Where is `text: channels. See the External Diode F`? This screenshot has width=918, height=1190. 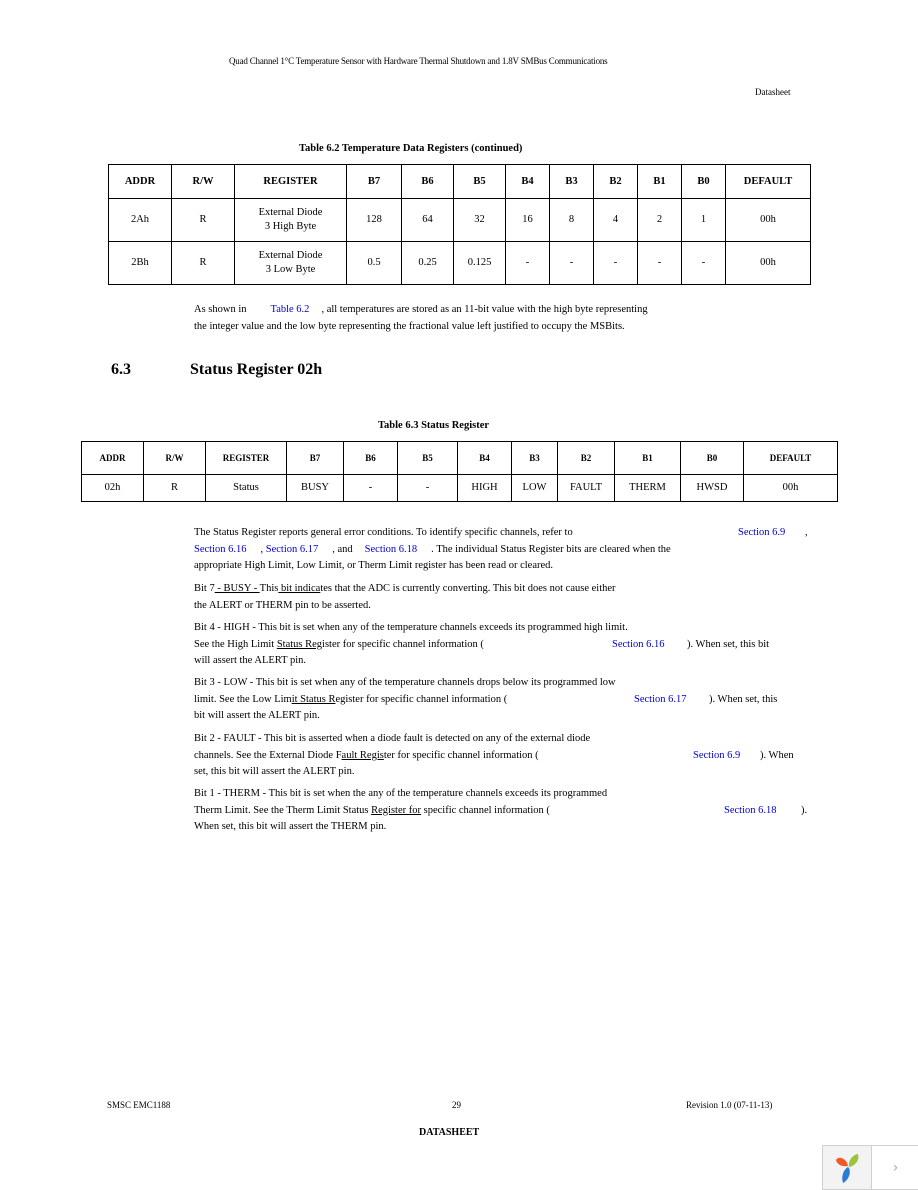
text: channels. See the External Diode F is located at coordinates (268, 755).